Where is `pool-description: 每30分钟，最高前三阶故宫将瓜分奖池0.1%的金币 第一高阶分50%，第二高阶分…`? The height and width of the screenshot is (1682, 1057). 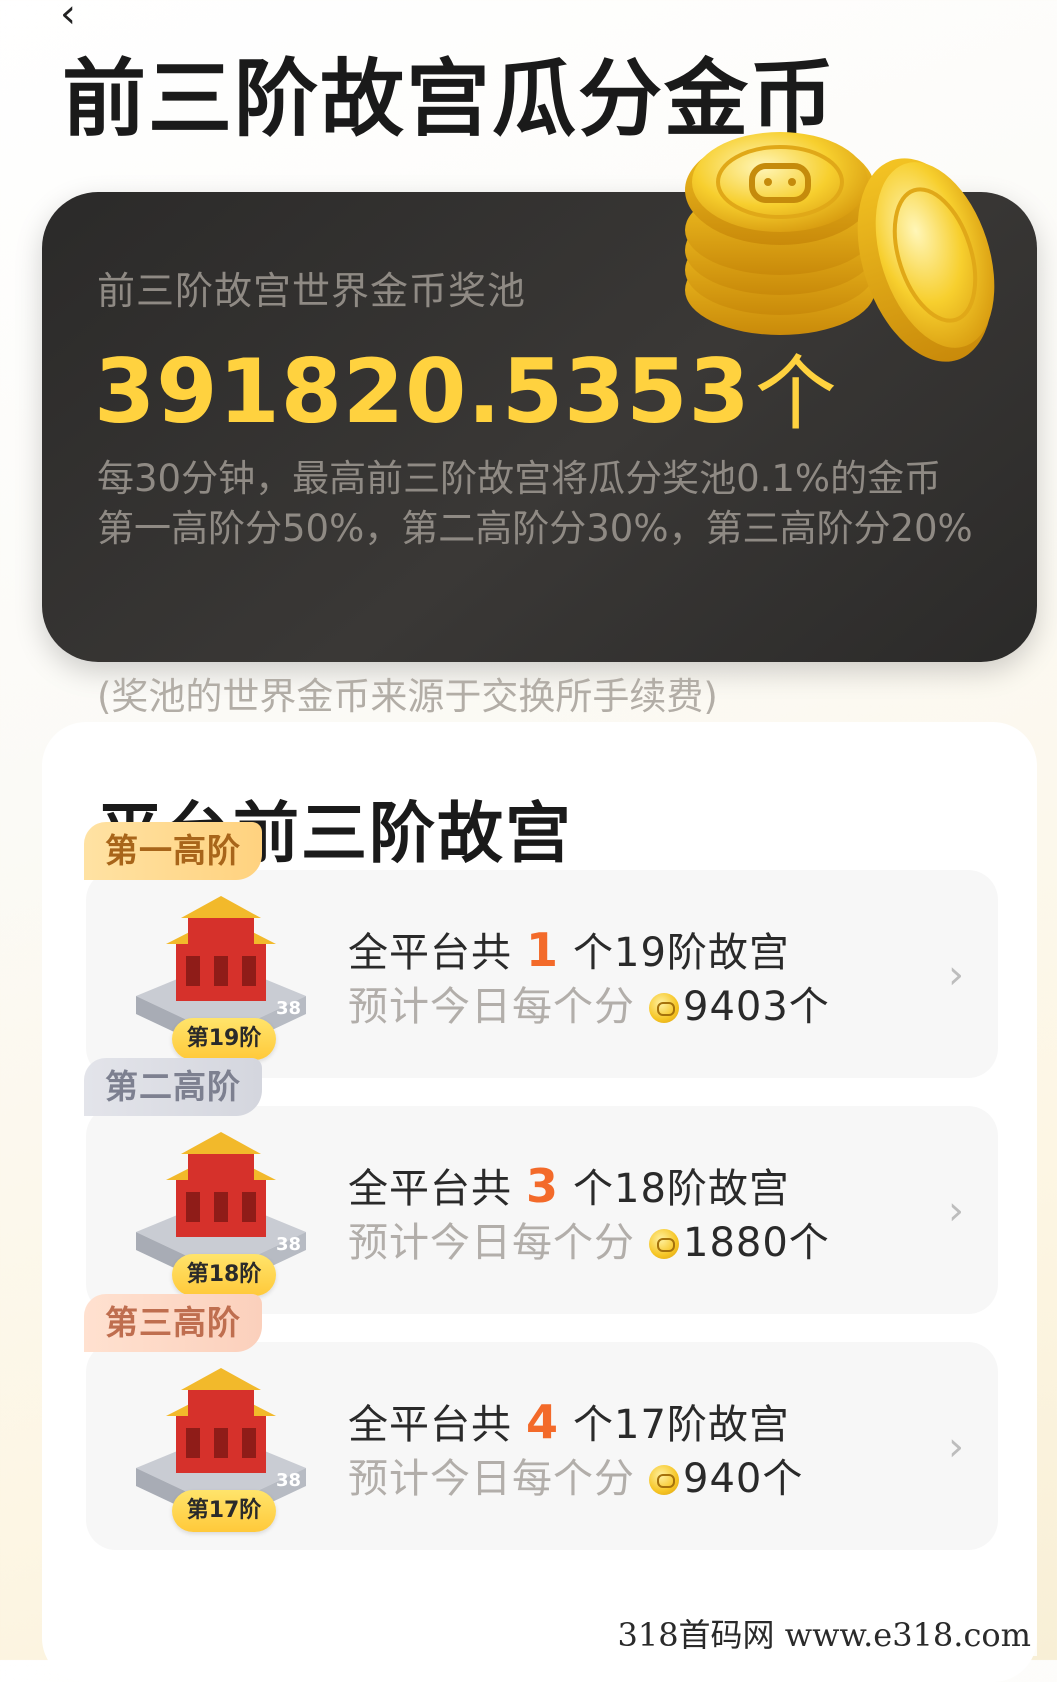
pool-description: 每30分钟，最高前三阶故宫将瓜分奖池0.1%的金币 第一高阶分50%，第二高阶分… is located at coordinates (537, 504).